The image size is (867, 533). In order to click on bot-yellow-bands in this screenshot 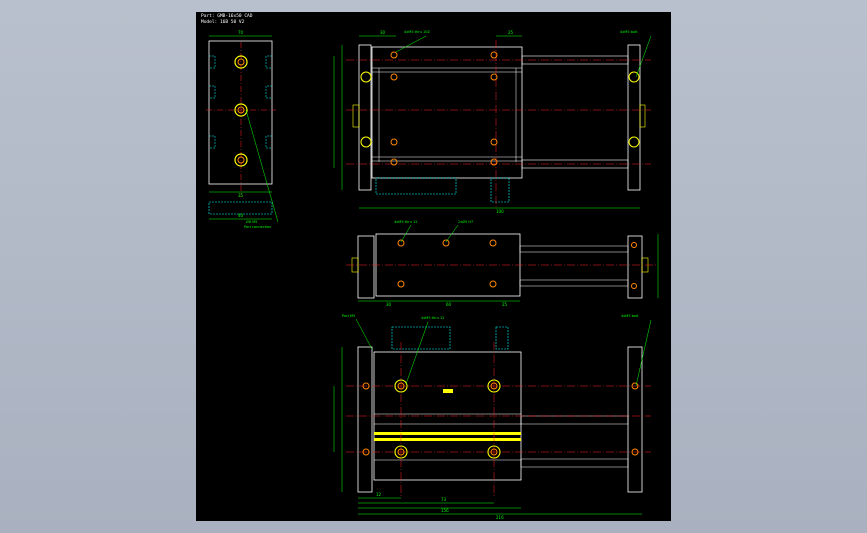, I will do `click(447, 436)`.